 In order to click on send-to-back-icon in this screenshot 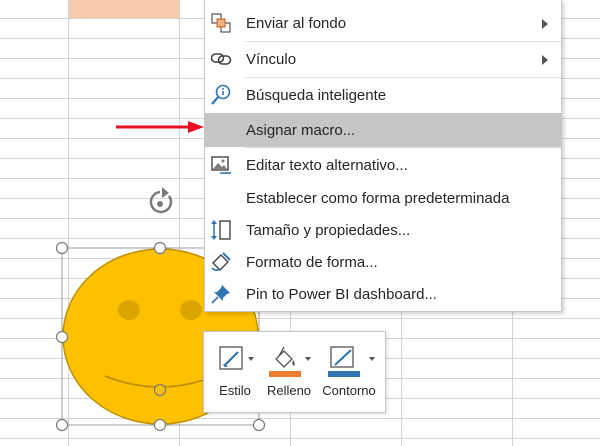, I will do `click(221, 23)`.